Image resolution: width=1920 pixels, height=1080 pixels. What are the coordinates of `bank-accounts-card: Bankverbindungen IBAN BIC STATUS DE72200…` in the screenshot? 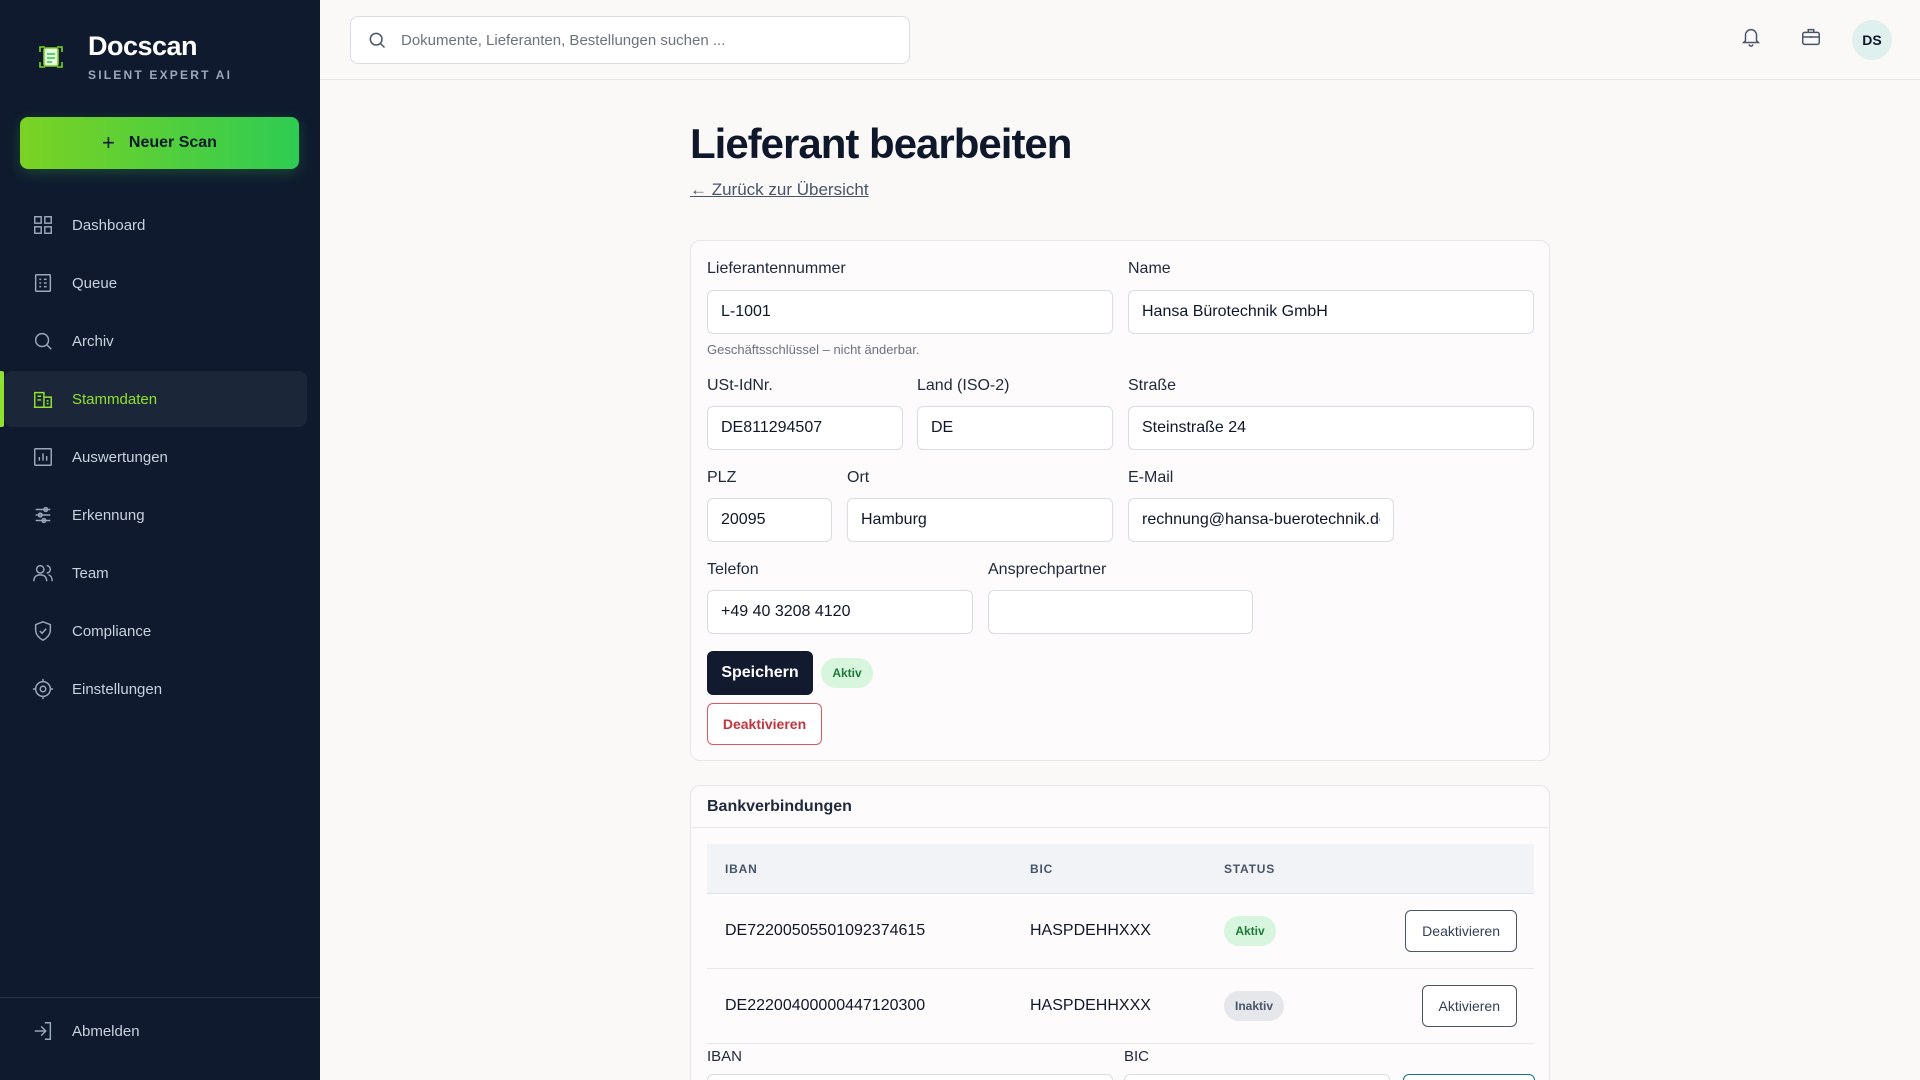 It's located at (1120, 932).